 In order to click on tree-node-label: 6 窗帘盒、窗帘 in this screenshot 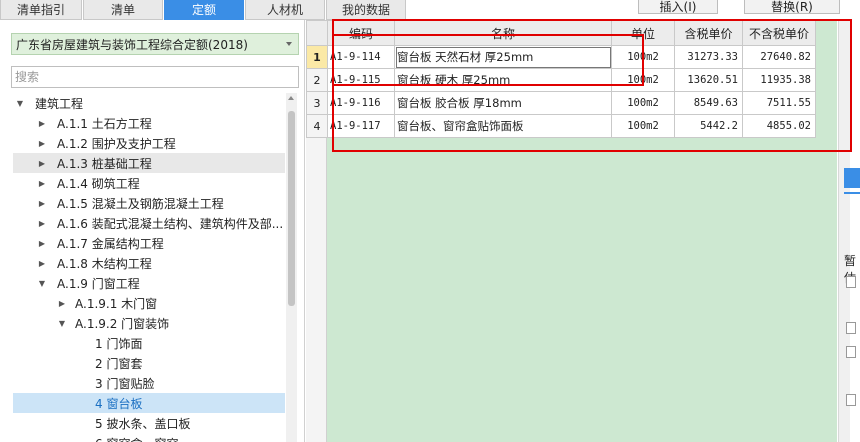, I will do `click(136, 438)`.